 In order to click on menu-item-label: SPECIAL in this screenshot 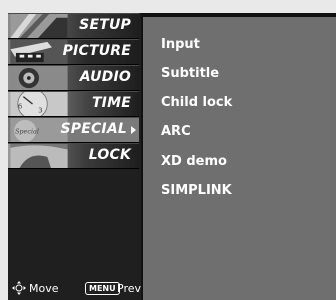, I will do `click(93, 129)`.